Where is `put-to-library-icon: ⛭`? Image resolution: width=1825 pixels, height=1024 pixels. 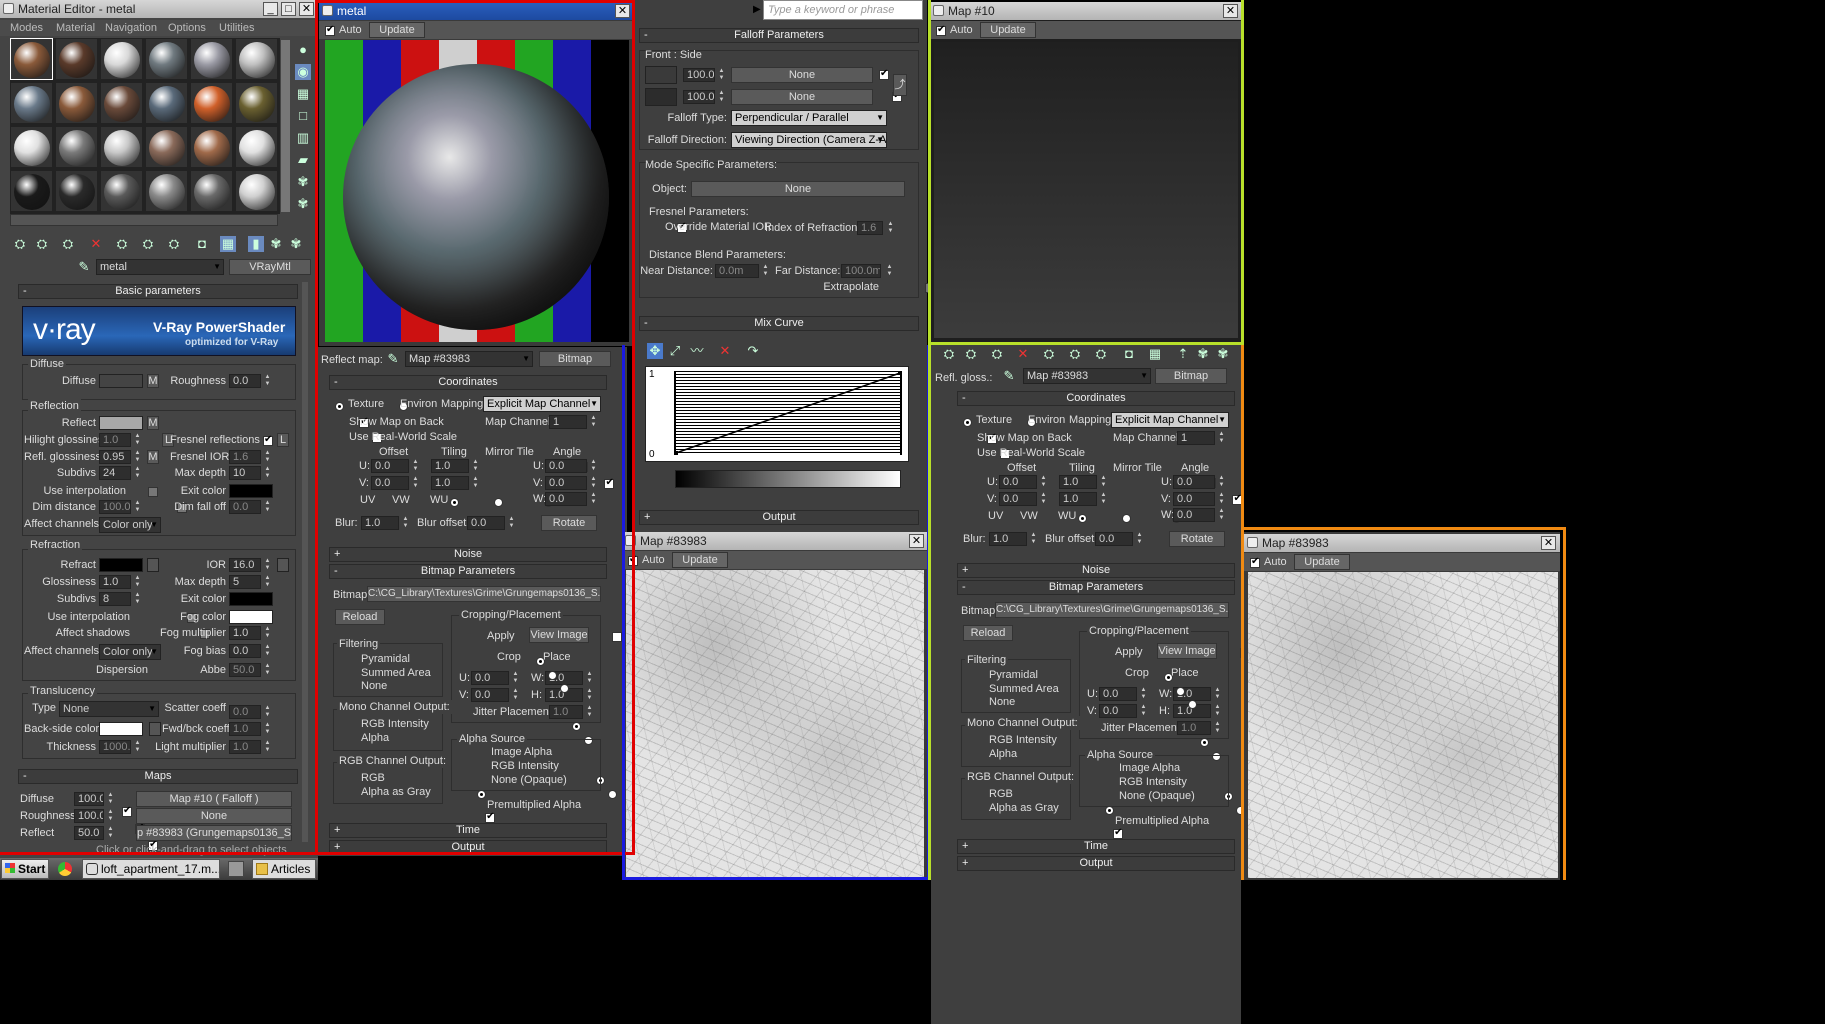 put-to-library-icon: ⛭ is located at coordinates (174, 244).